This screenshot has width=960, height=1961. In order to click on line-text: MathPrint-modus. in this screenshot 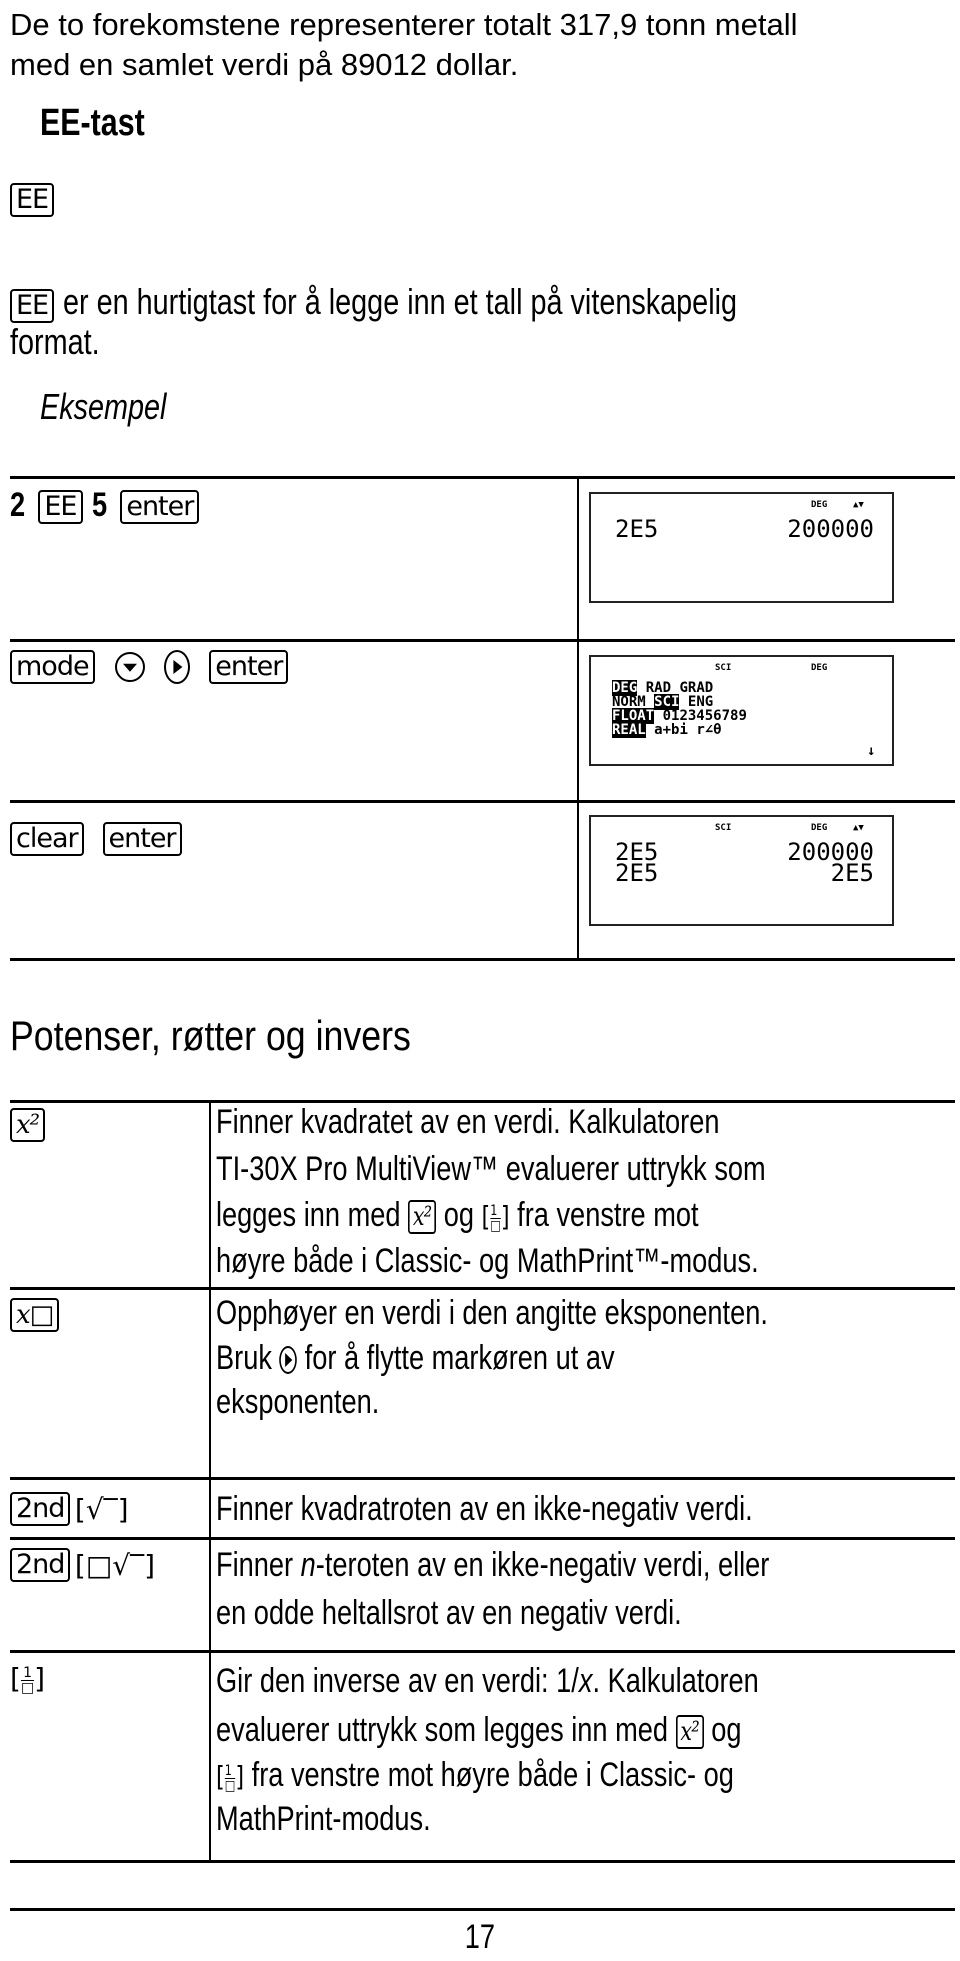, I will do `click(323, 1819)`.